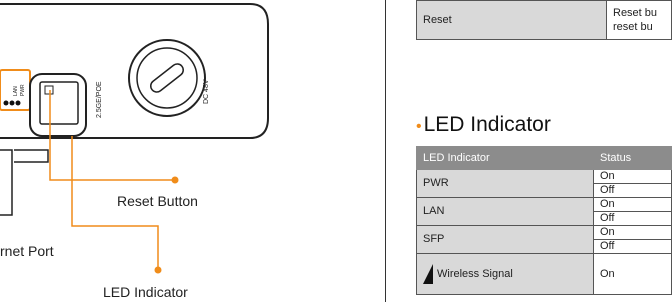 The image size is (672, 307). I want to click on table-row: Reset Reset bu reset bu, so click(544, 20).